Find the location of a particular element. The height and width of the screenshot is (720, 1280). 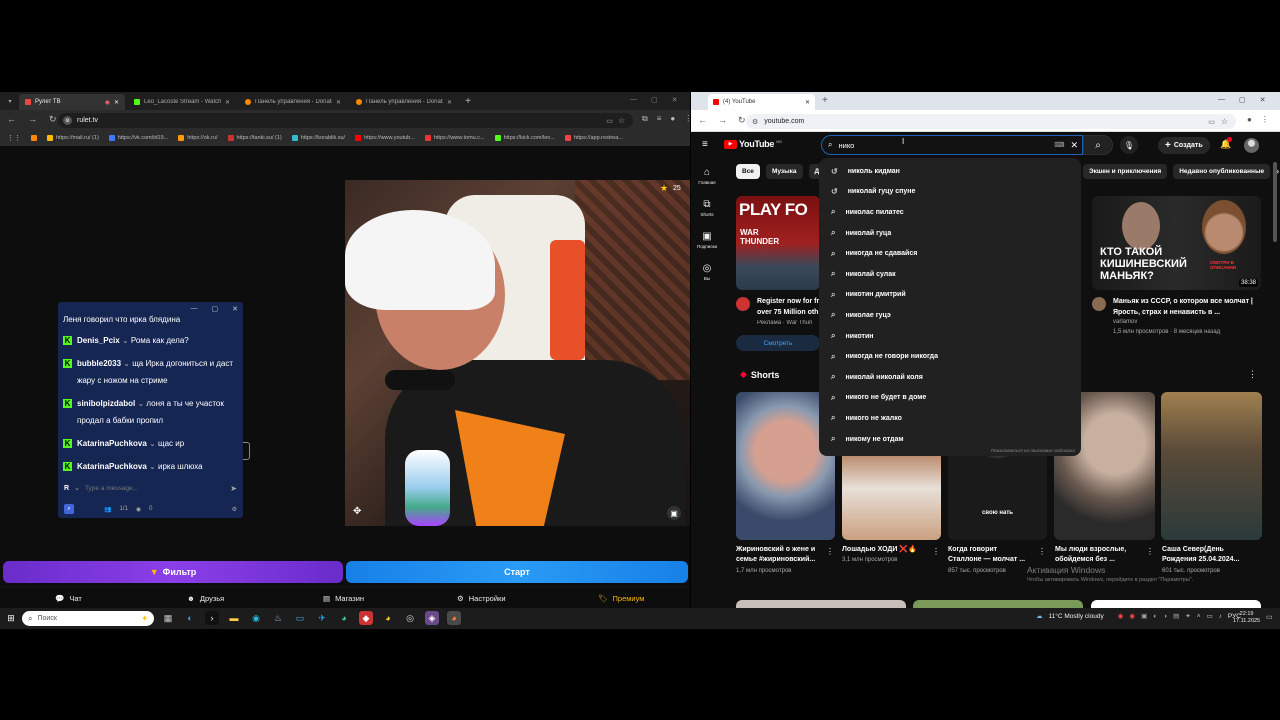

platform-badge: R is located at coordinates (66, 488).